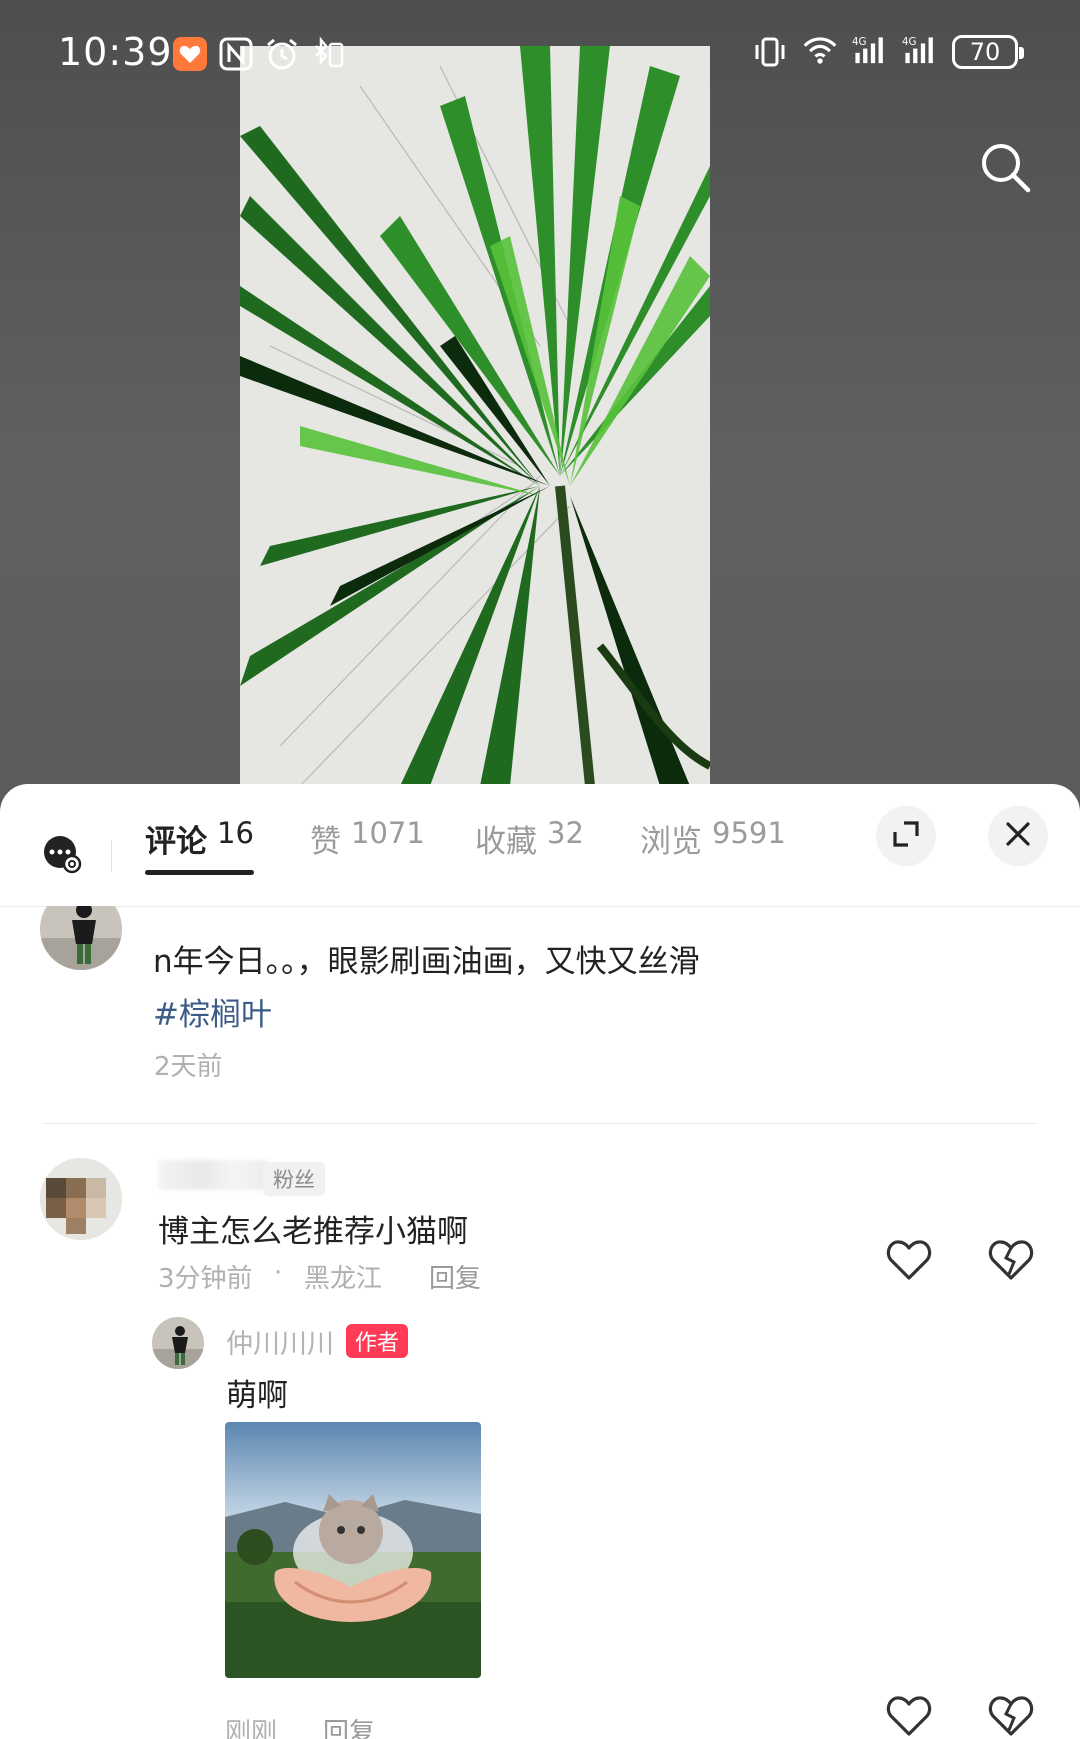 The height and width of the screenshot is (1739, 1080). I want to click on expand-icon, so click(906, 836).